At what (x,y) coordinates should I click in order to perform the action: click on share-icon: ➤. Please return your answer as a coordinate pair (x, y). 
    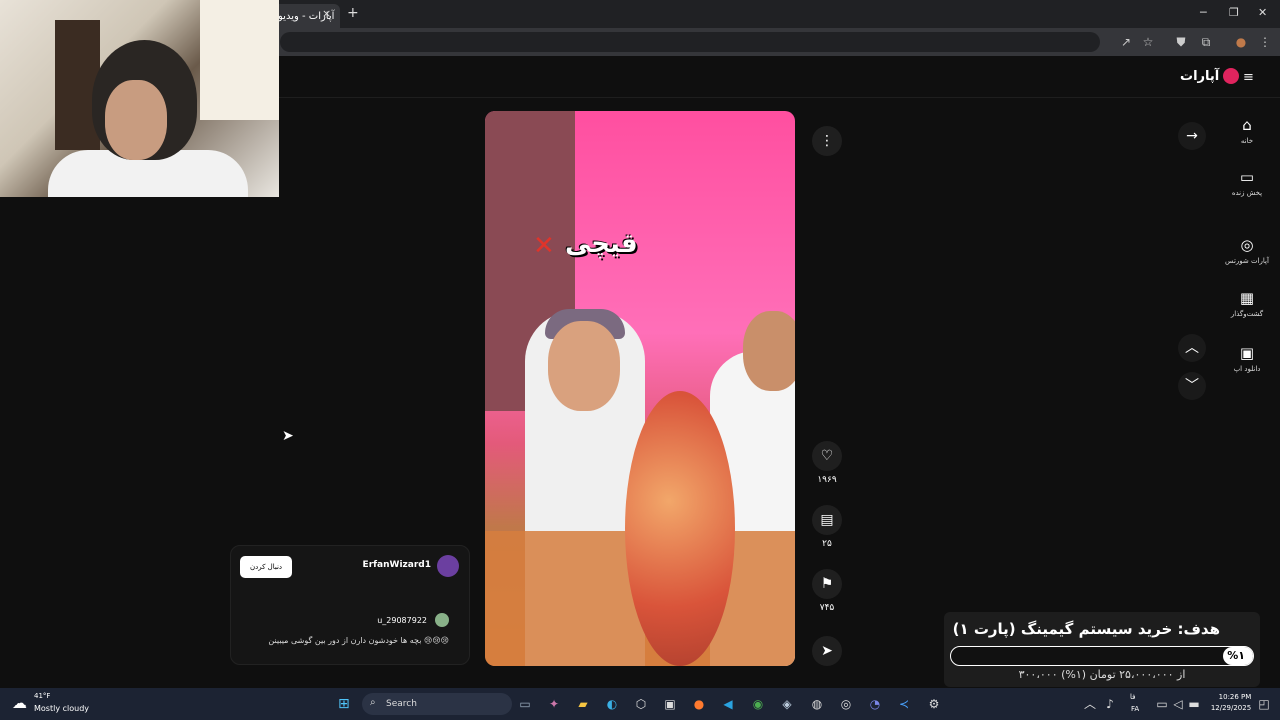
    Looking at the image, I should click on (827, 651).